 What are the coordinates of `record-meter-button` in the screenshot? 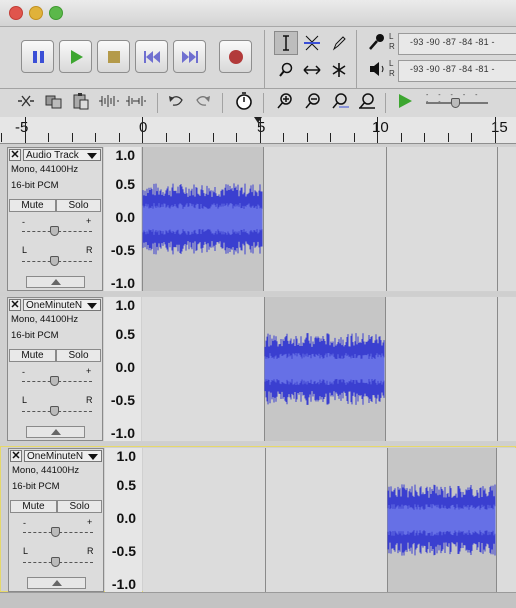 It's located at (378, 42).